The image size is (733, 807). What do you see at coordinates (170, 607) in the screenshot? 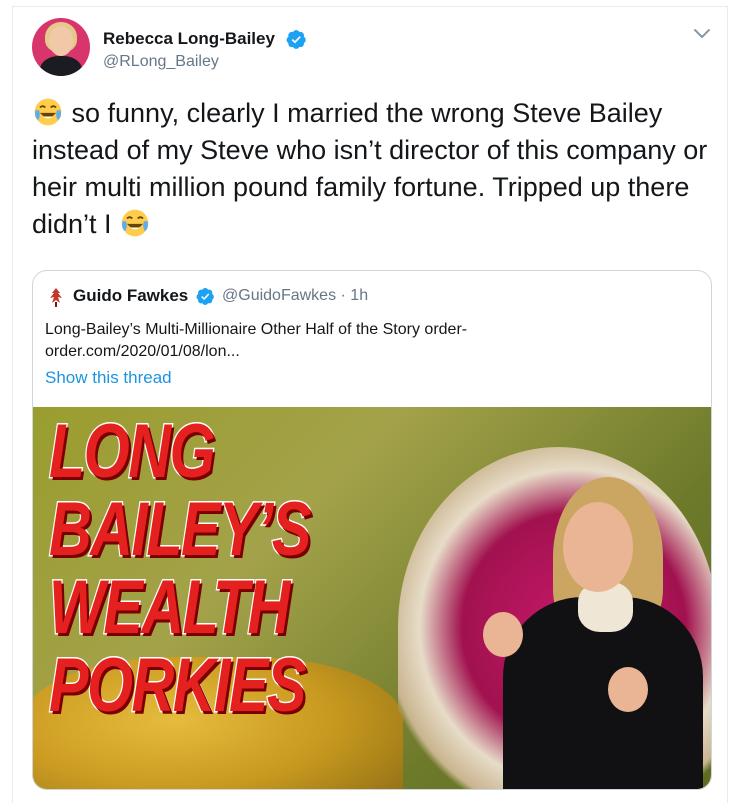
I see `headline-line: WEALTH` at bounding box center [170, 607].